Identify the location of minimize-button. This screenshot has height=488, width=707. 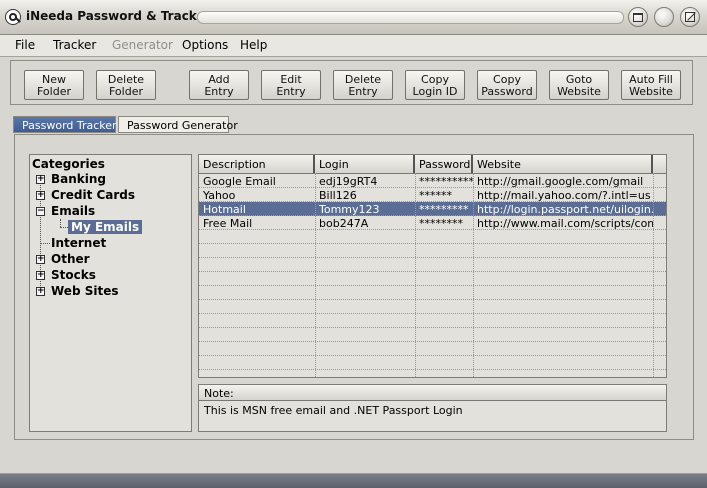
(638, 17).